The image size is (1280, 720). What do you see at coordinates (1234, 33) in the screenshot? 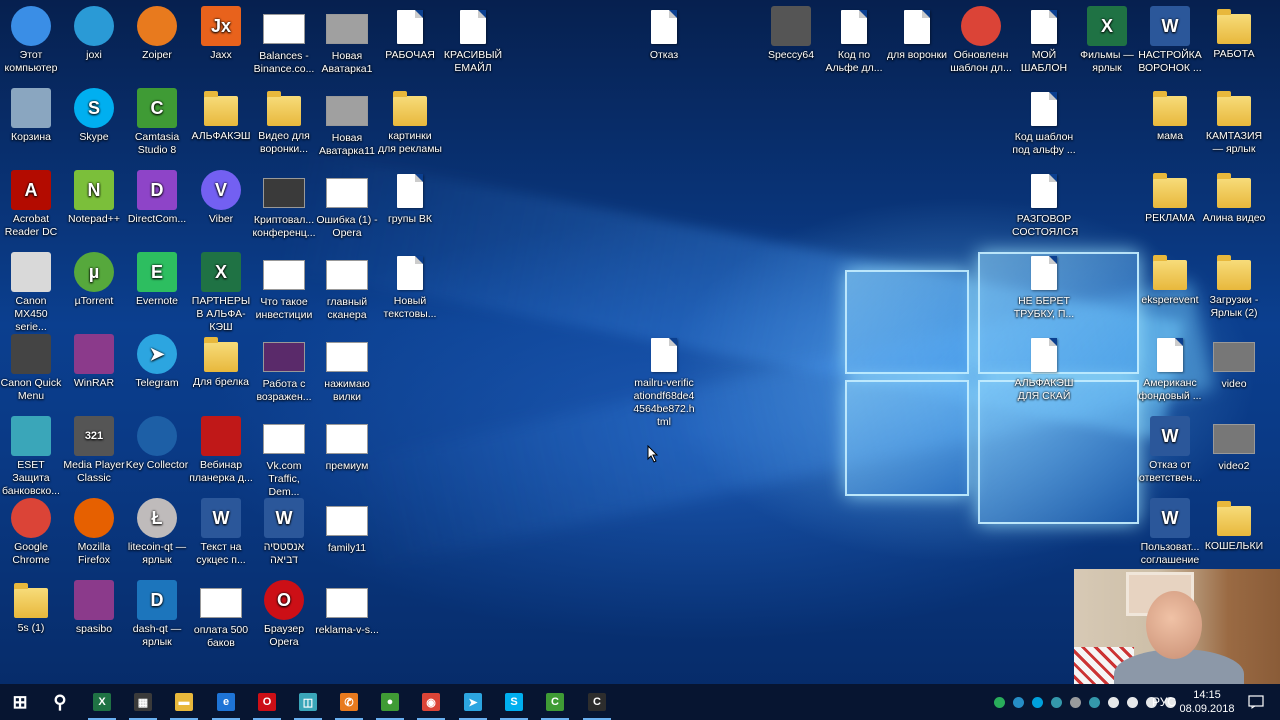
I see `desktop-icon: РАБОТА` at bounding box center [1234, 33].